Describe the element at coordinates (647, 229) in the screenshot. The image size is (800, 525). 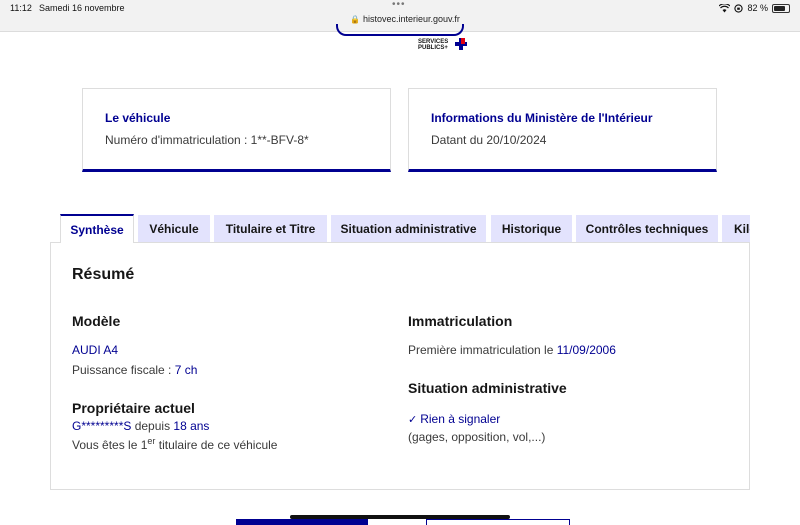
I see `tab-controles-techniques: Contrôles techniques` at that location.